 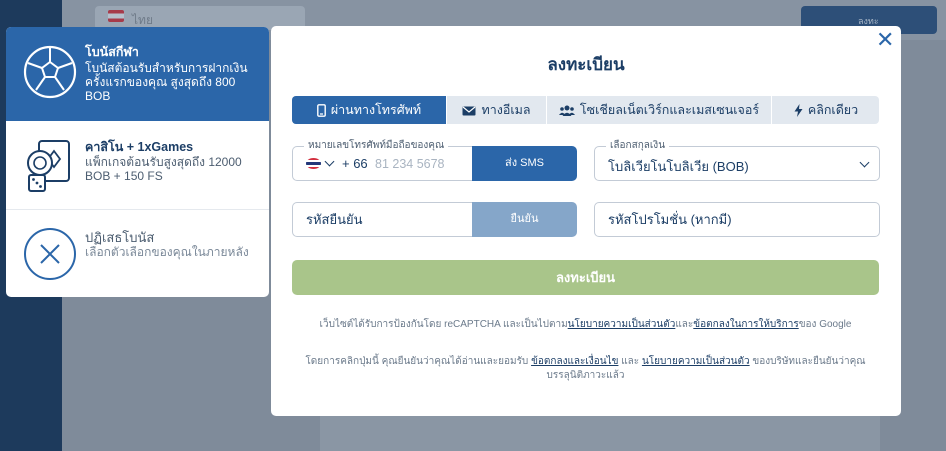 I want to click on tab-phone: ผ่านทางโทรศัพท์, so click(x=369, y=110).